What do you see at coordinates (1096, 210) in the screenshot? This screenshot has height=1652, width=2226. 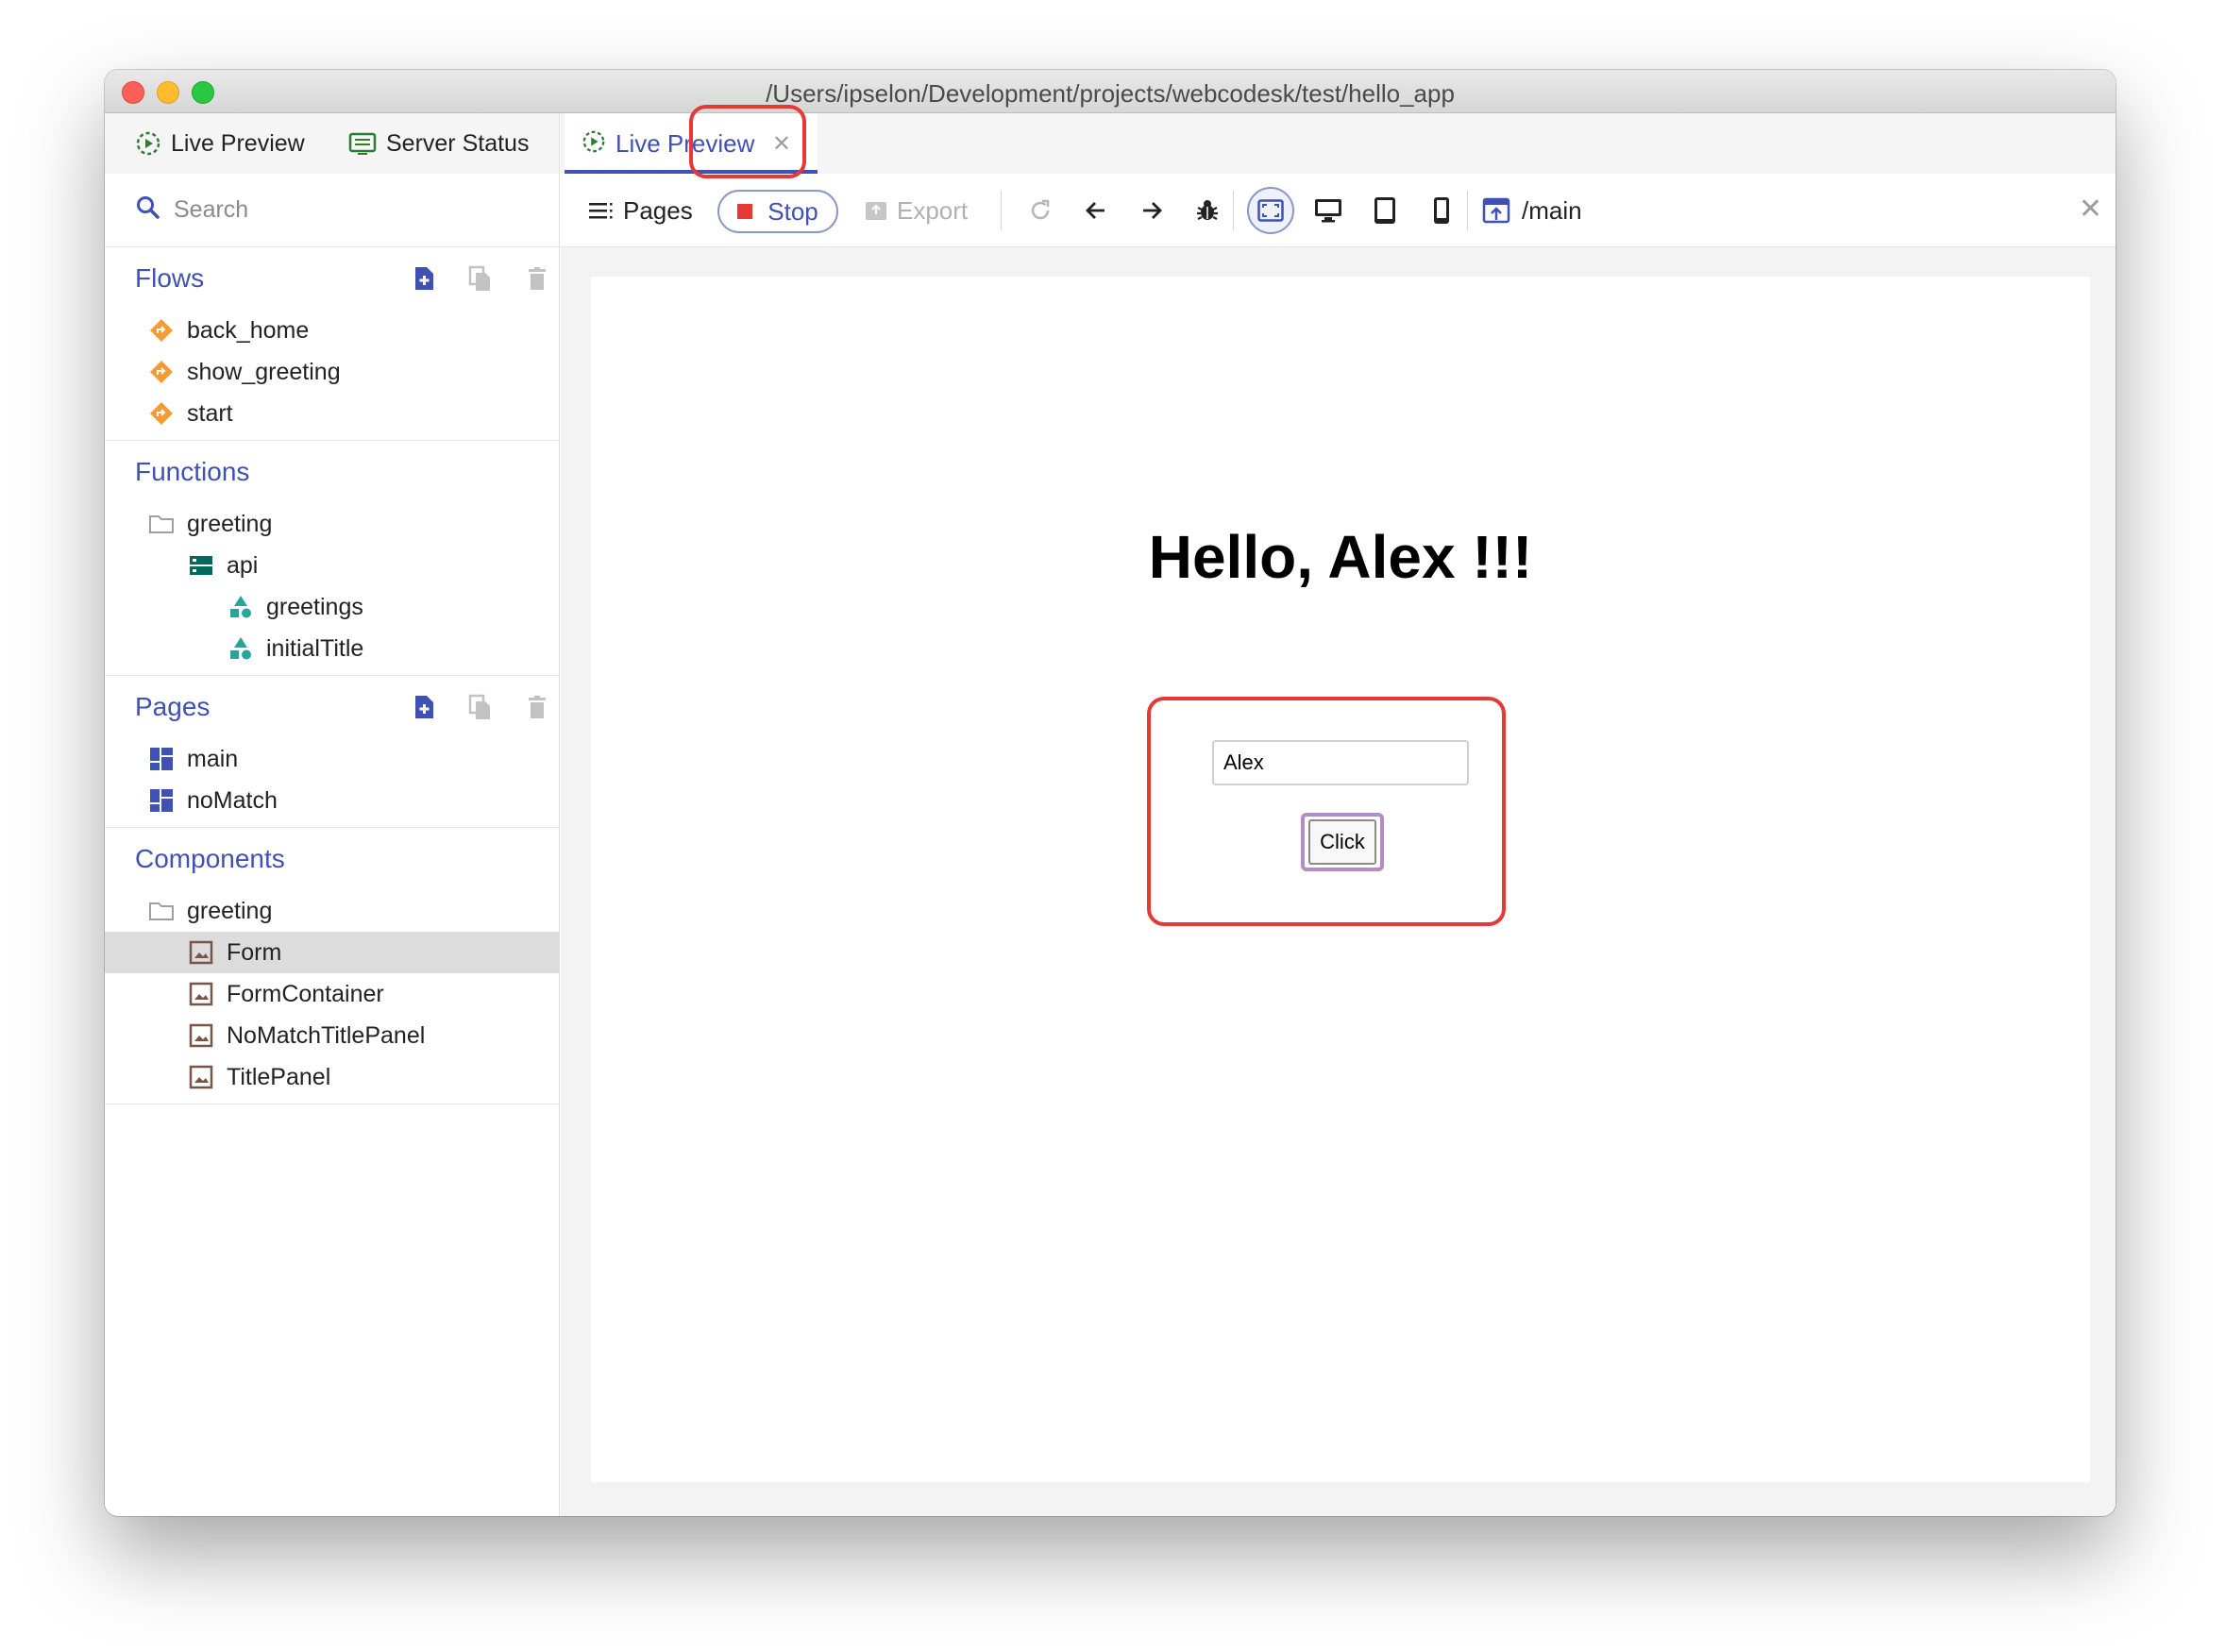 I see `back-arrow-icon` at bounding box center [1096, 210].